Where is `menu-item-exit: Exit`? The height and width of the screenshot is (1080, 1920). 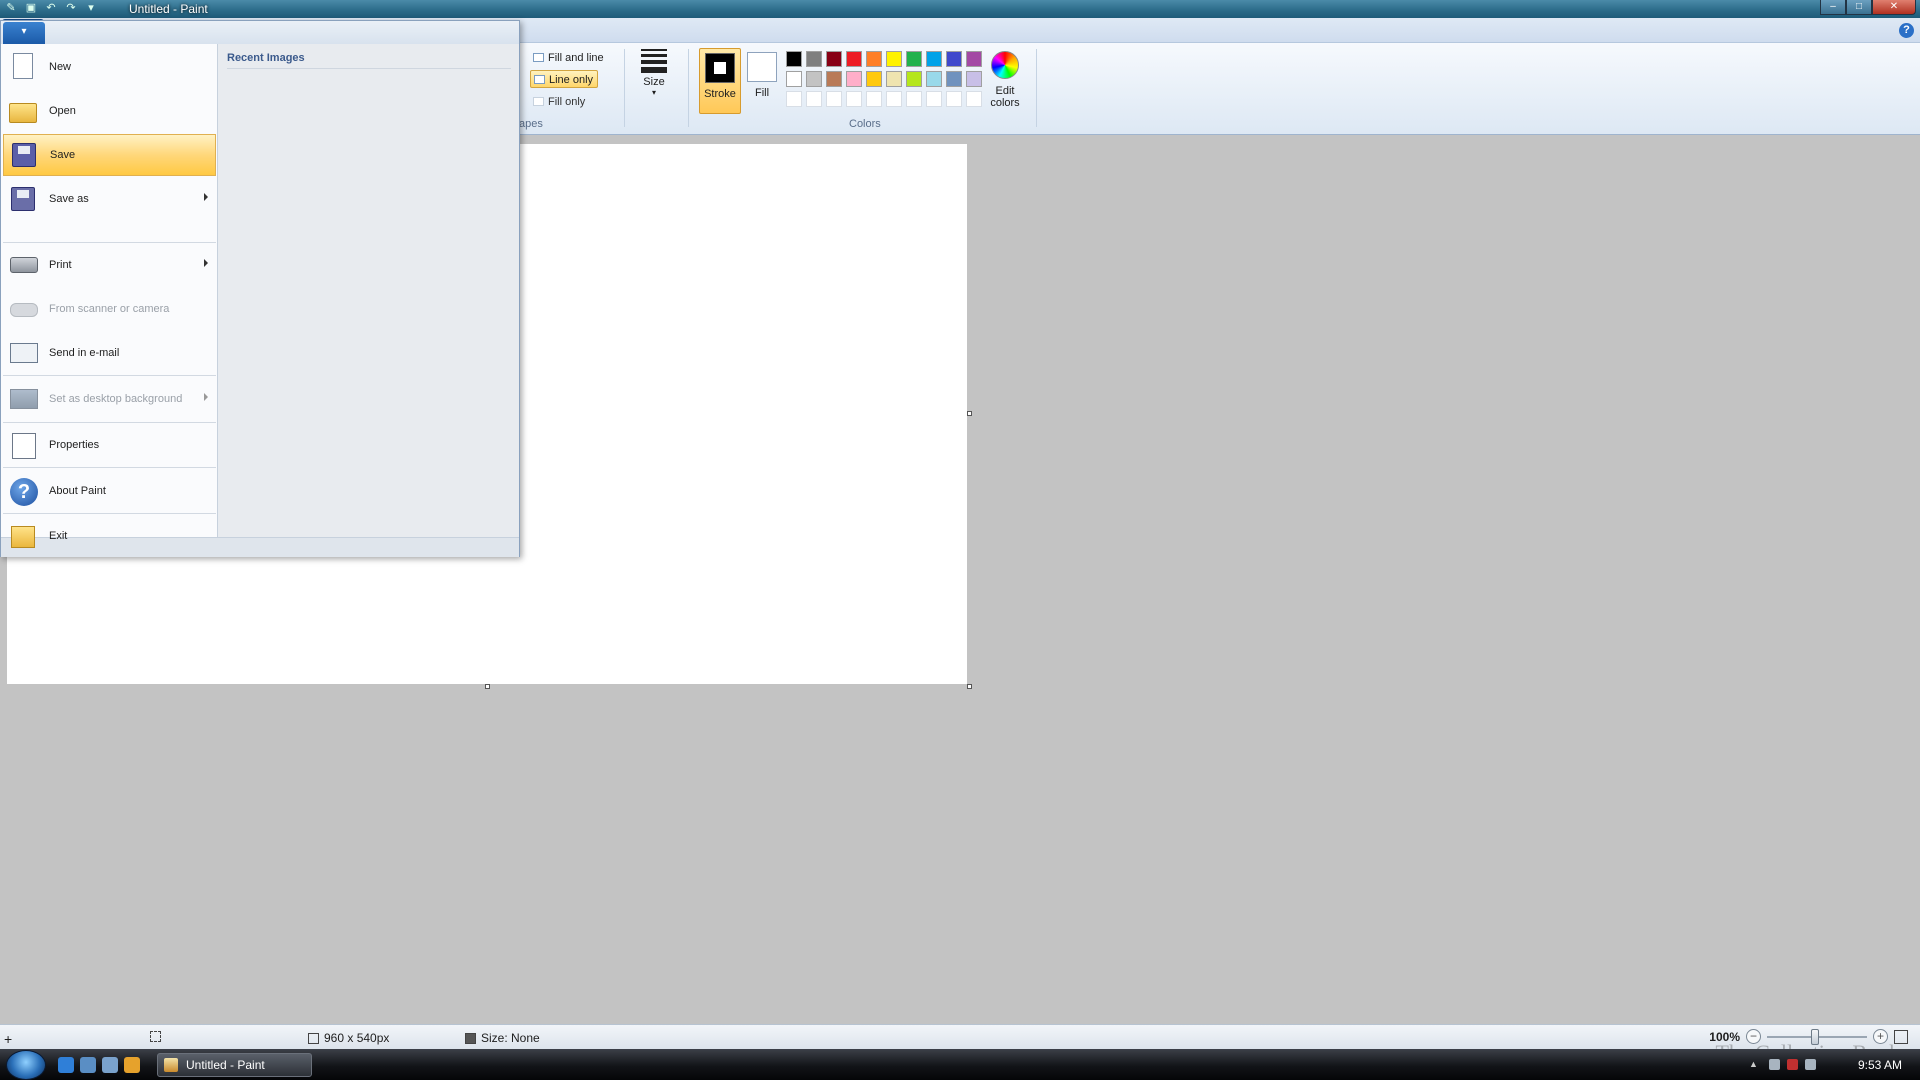 menu-item-exit: Exit is located at coordinates (109, 536).